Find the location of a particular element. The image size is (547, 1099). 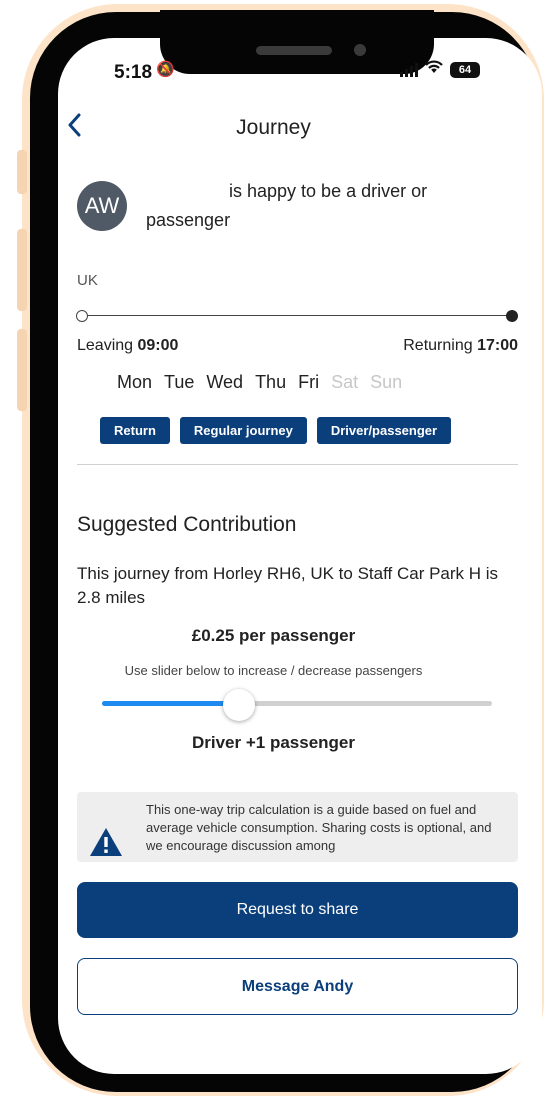

battery-indicator: 64 is located at coordinates (465, 69).